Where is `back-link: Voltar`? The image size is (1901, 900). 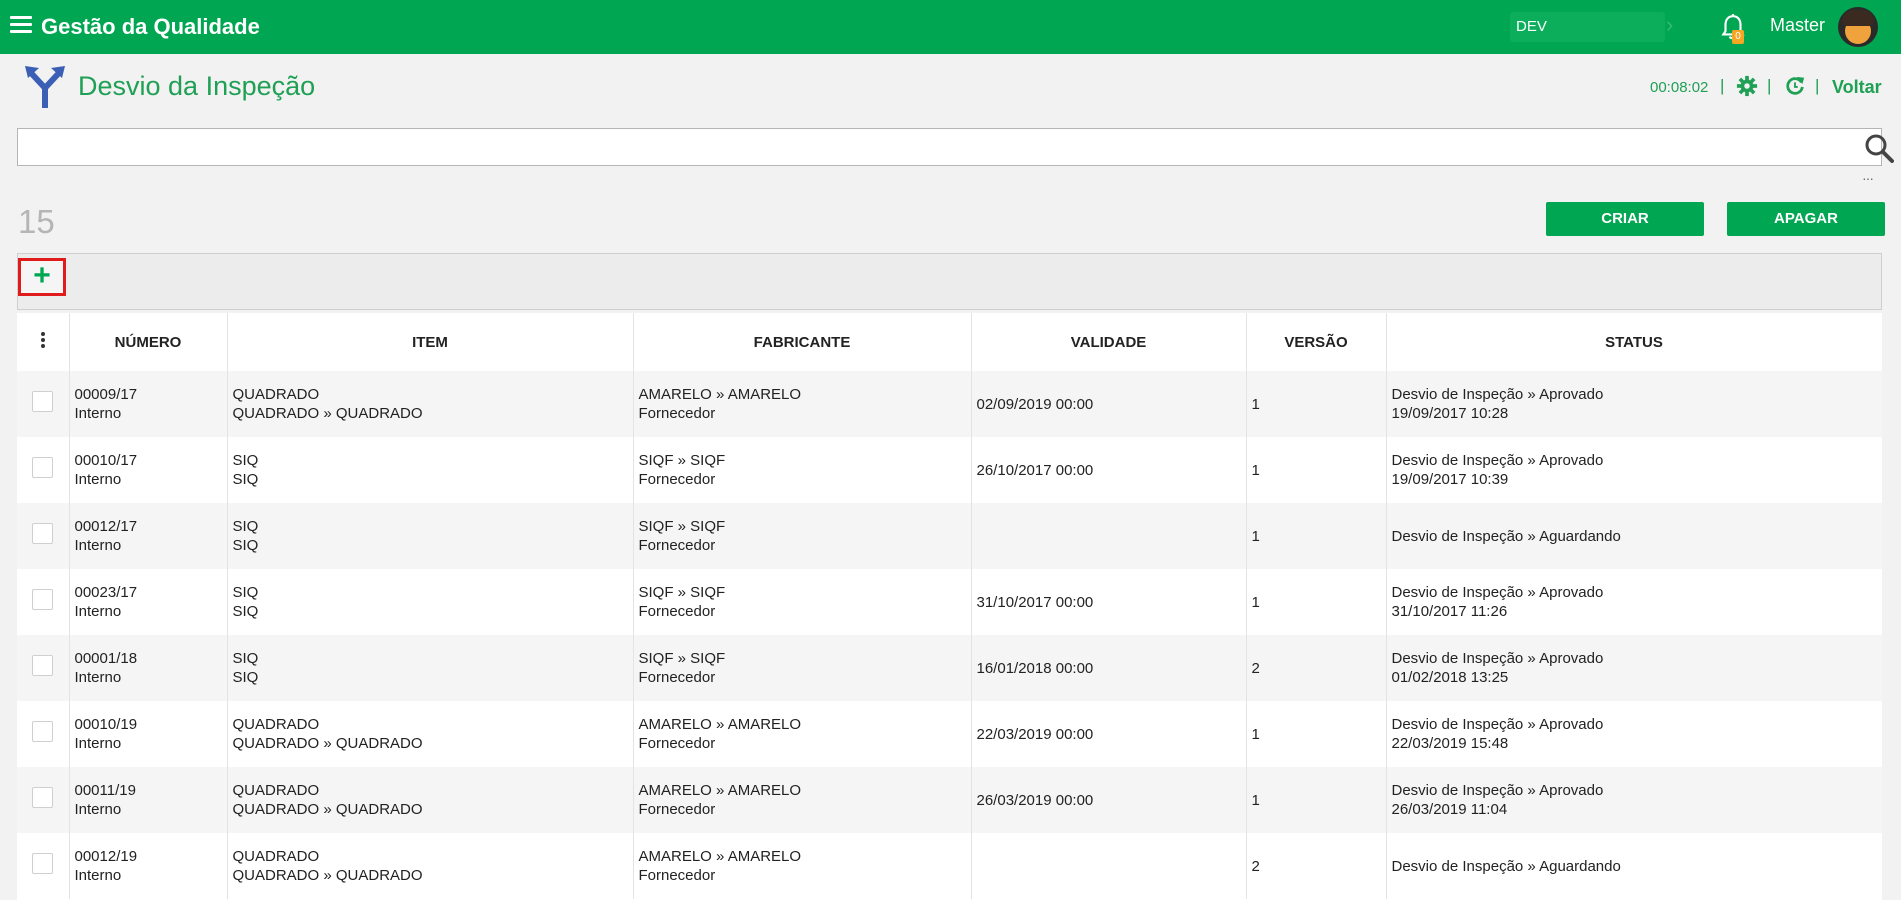 back-link: Voltar is located at coordinates (1857, 87).